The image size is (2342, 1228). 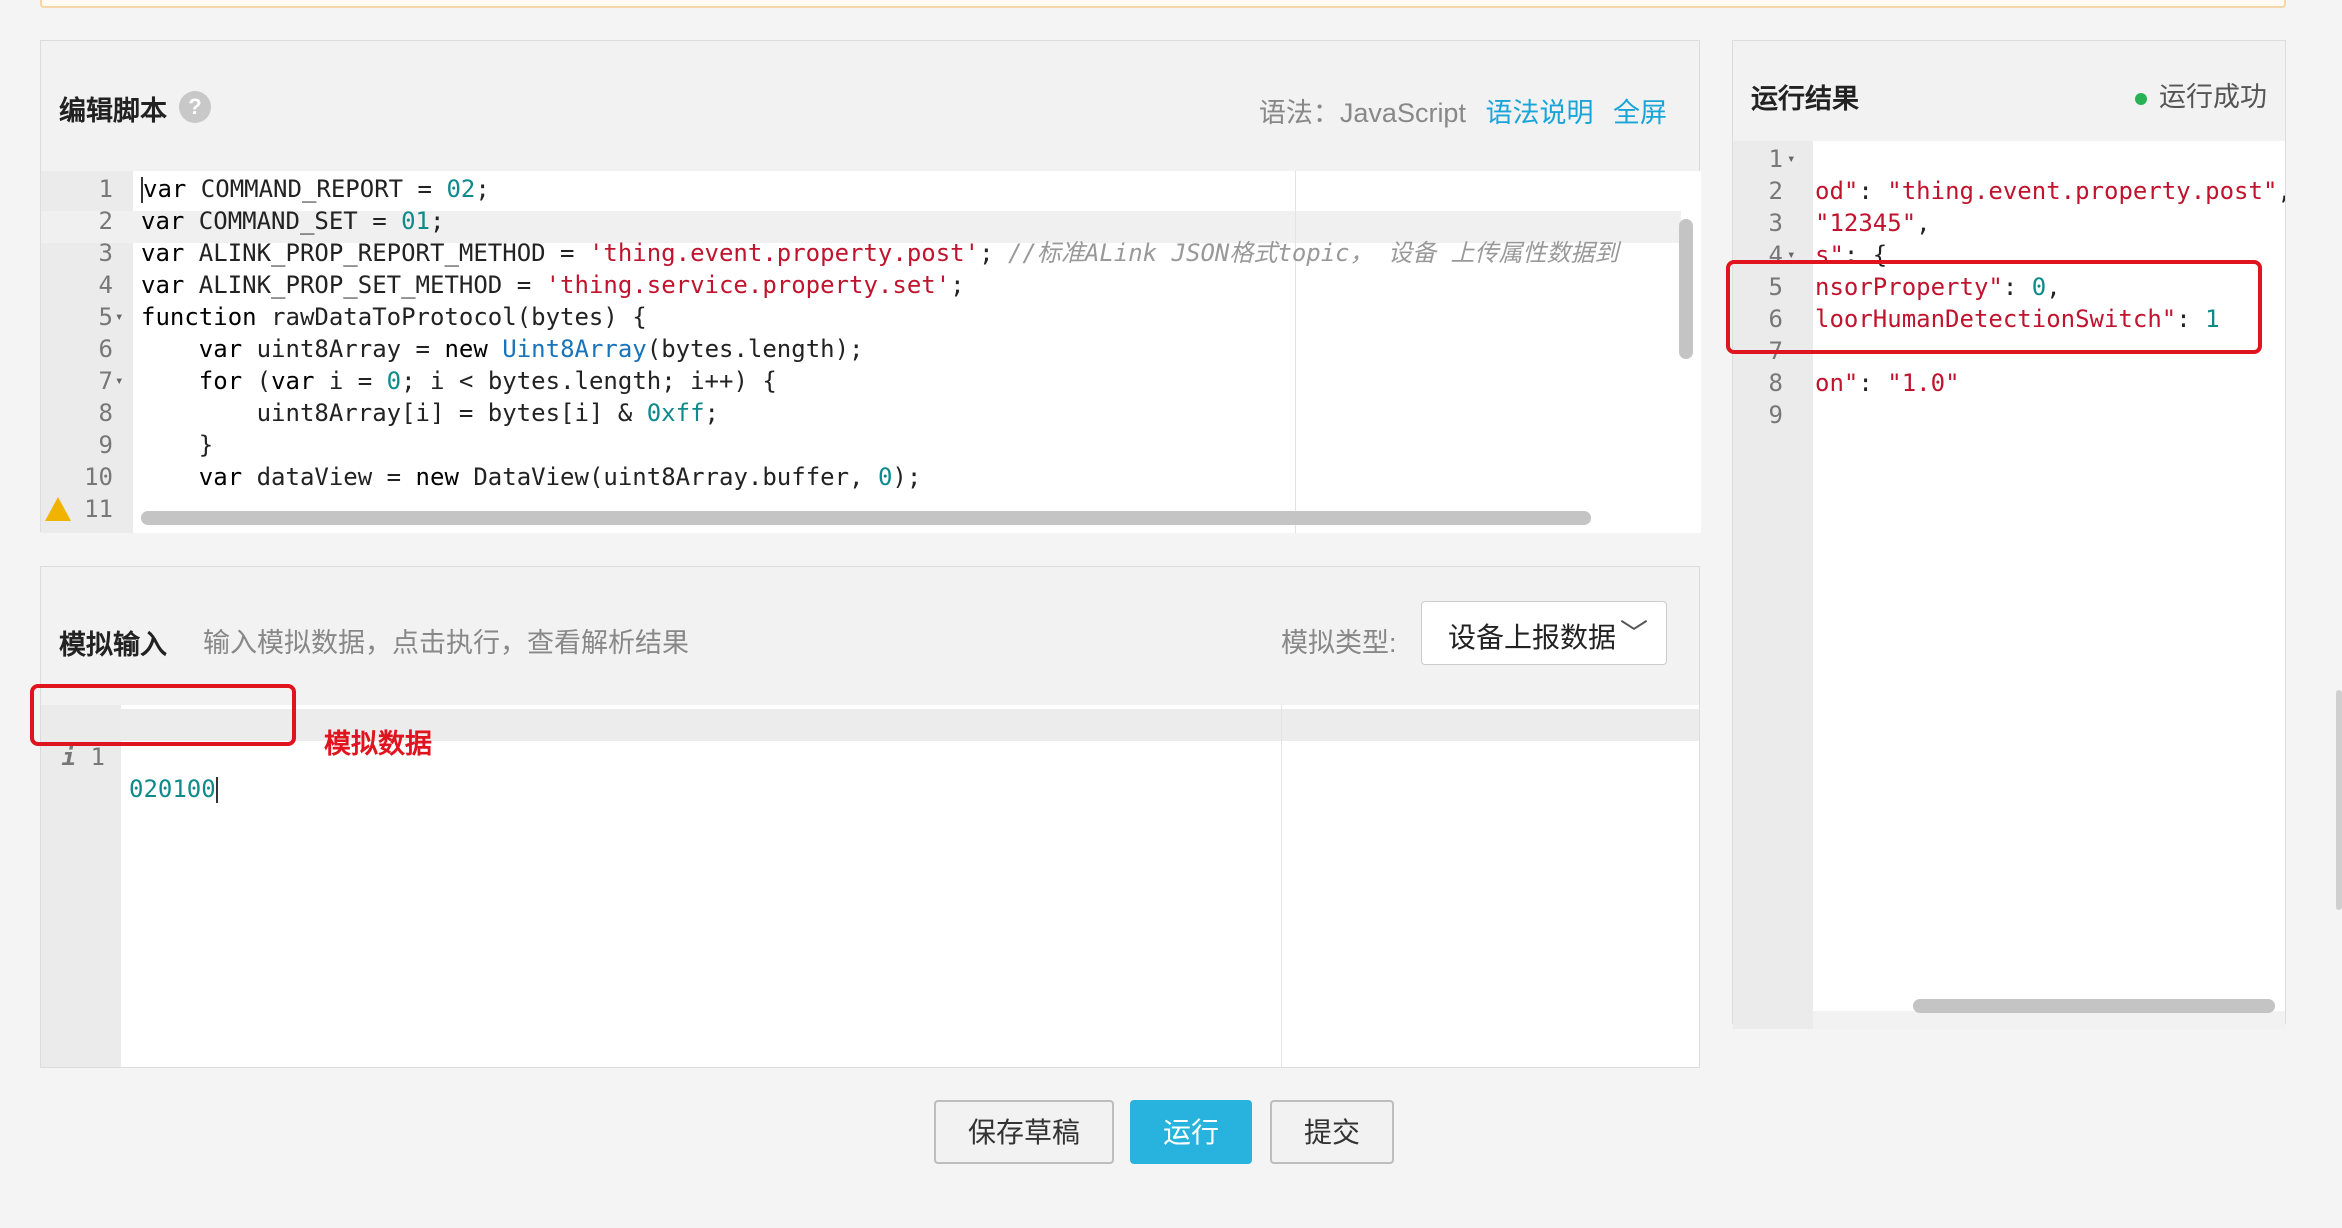 I want to click on code-text: uint8Array[i] = bytes[i] & 0xff;, so click(x=430, y=413).